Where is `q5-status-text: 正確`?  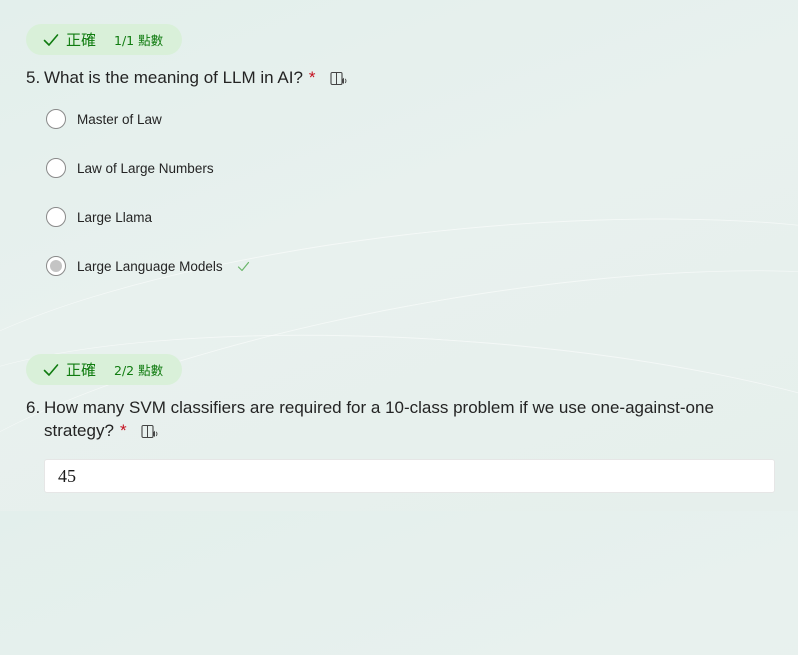 q5-status-text: 正確 is located at coordinates (81, 40).